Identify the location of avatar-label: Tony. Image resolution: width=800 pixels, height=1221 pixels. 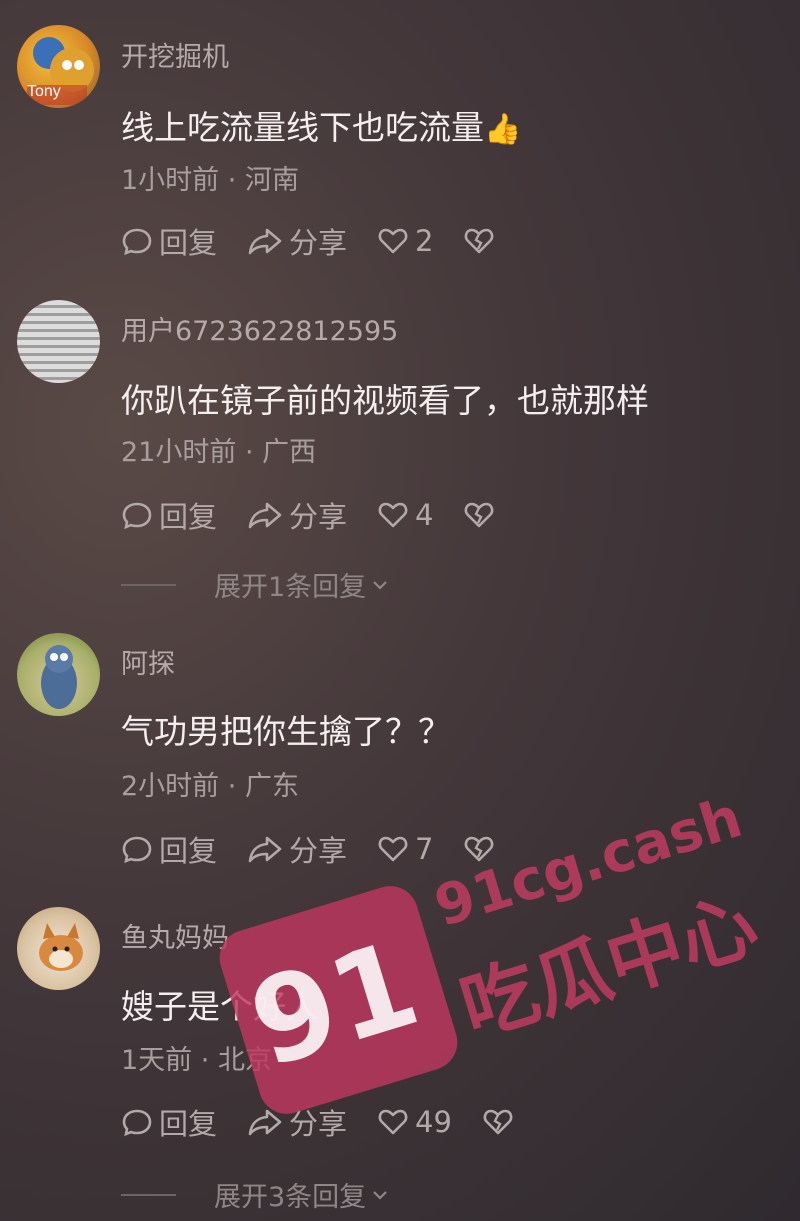
(44, 91).